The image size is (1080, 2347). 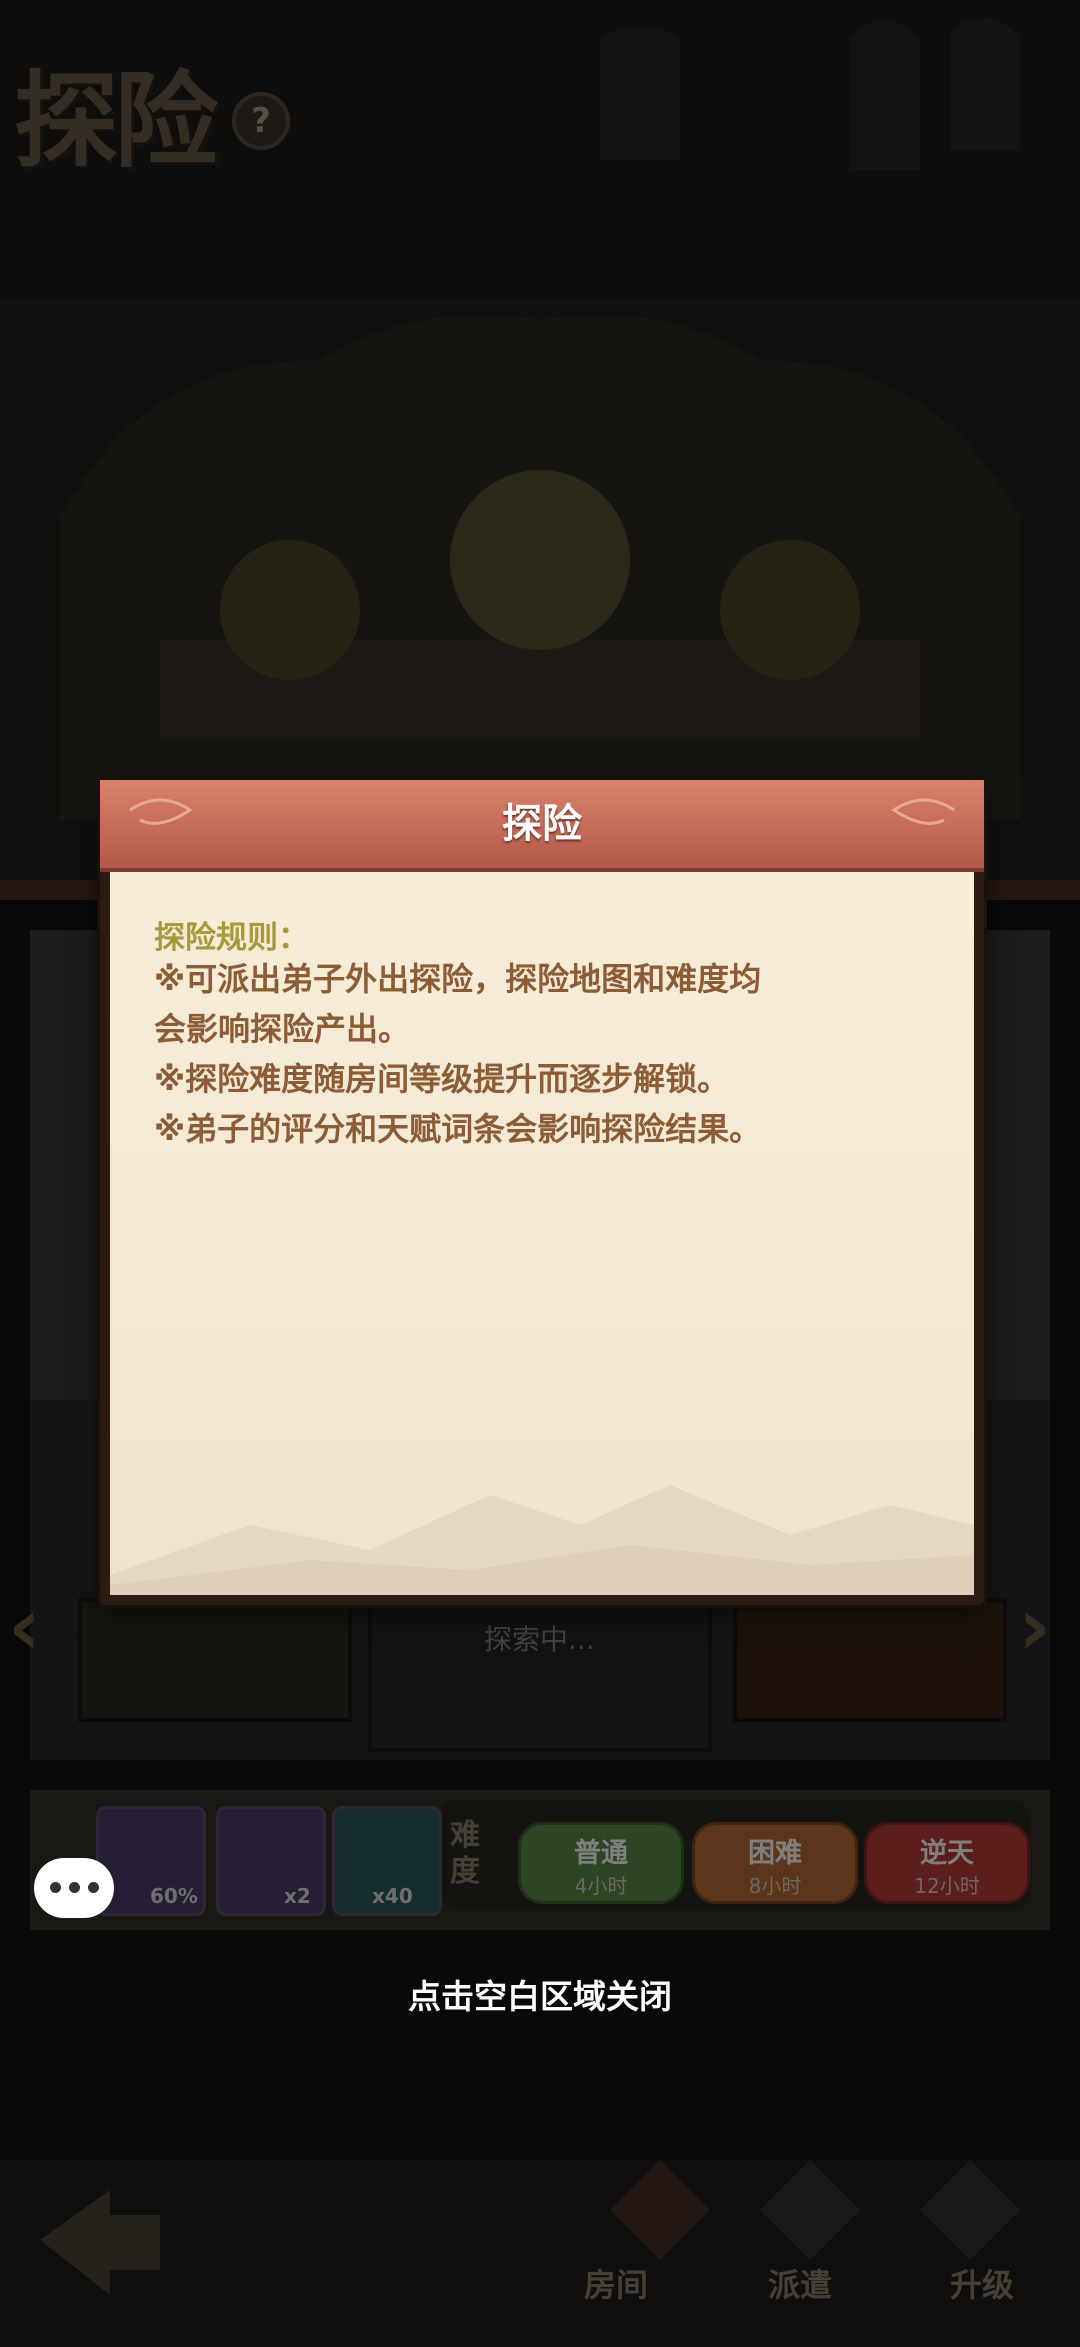 I want to click on modal-header: 探险, so click(x=542, y=826).